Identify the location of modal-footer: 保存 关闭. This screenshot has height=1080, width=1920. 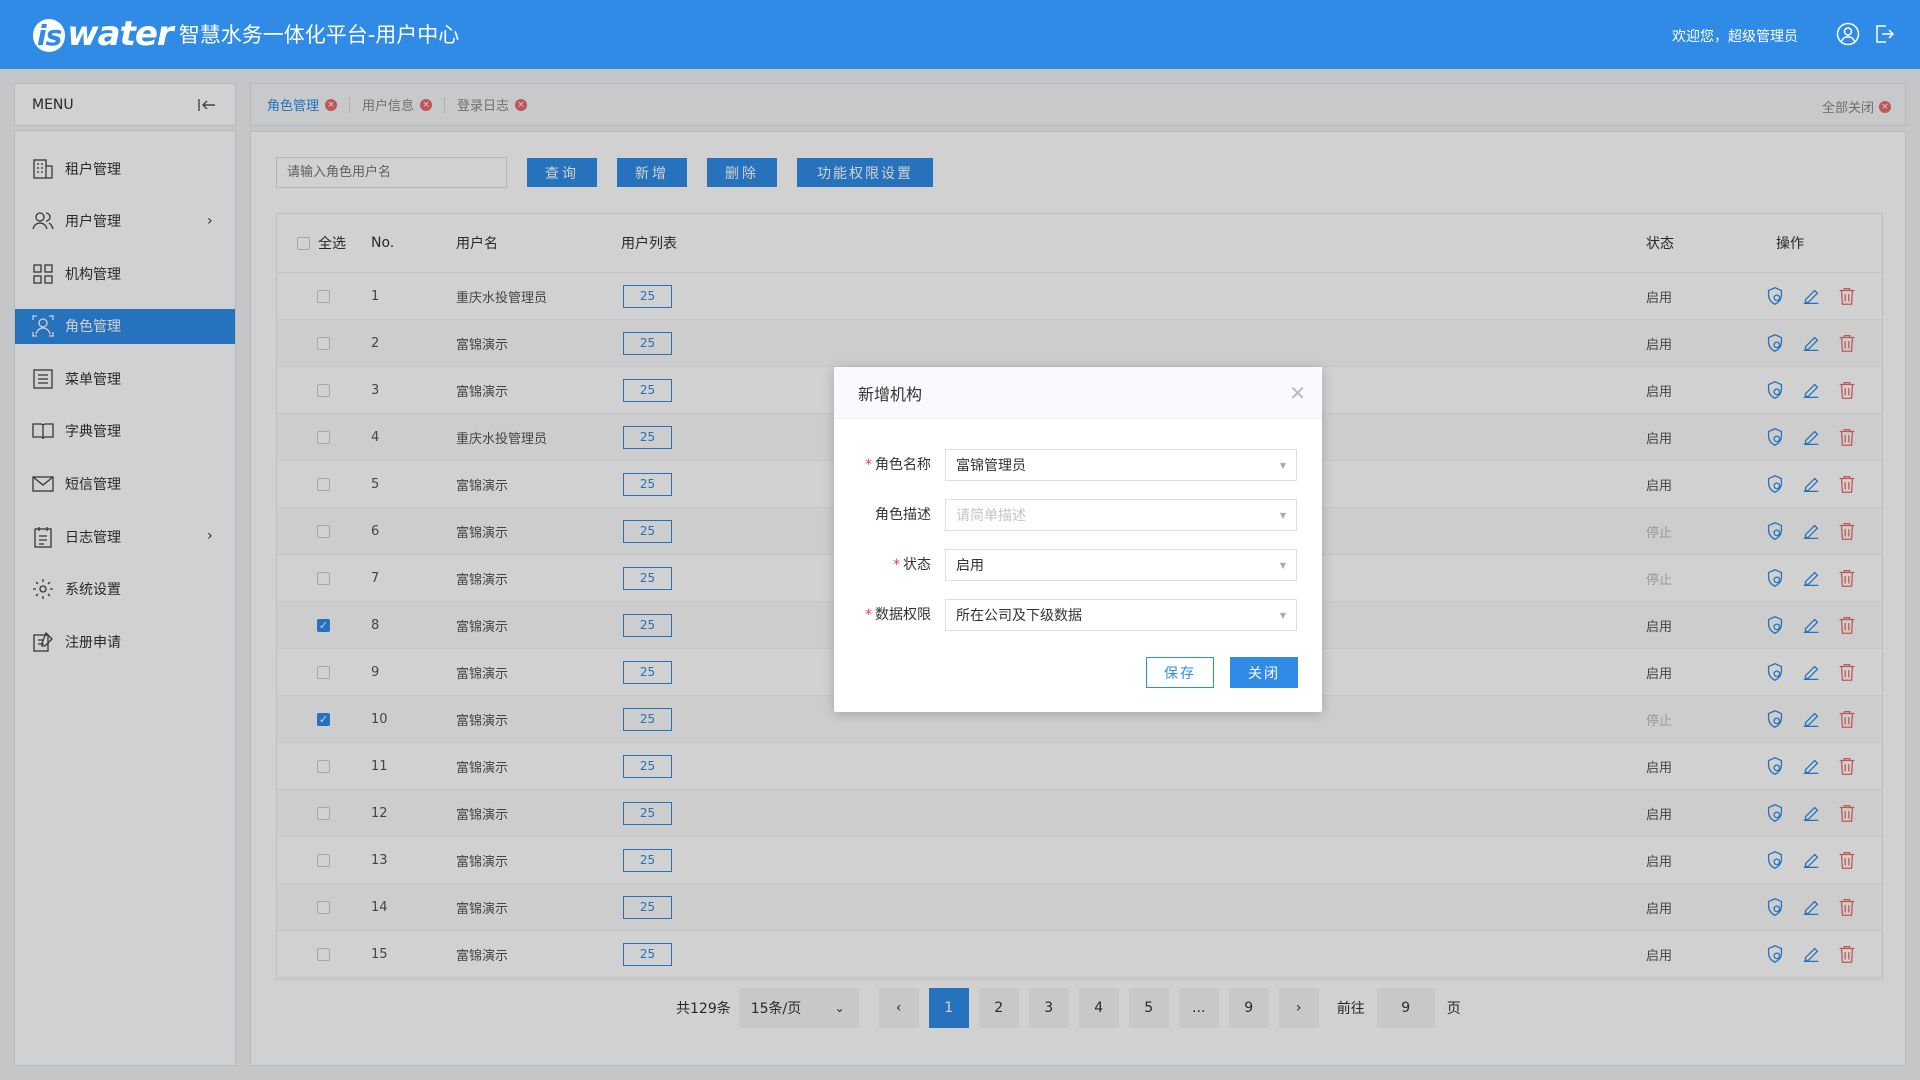
(1214, 672).